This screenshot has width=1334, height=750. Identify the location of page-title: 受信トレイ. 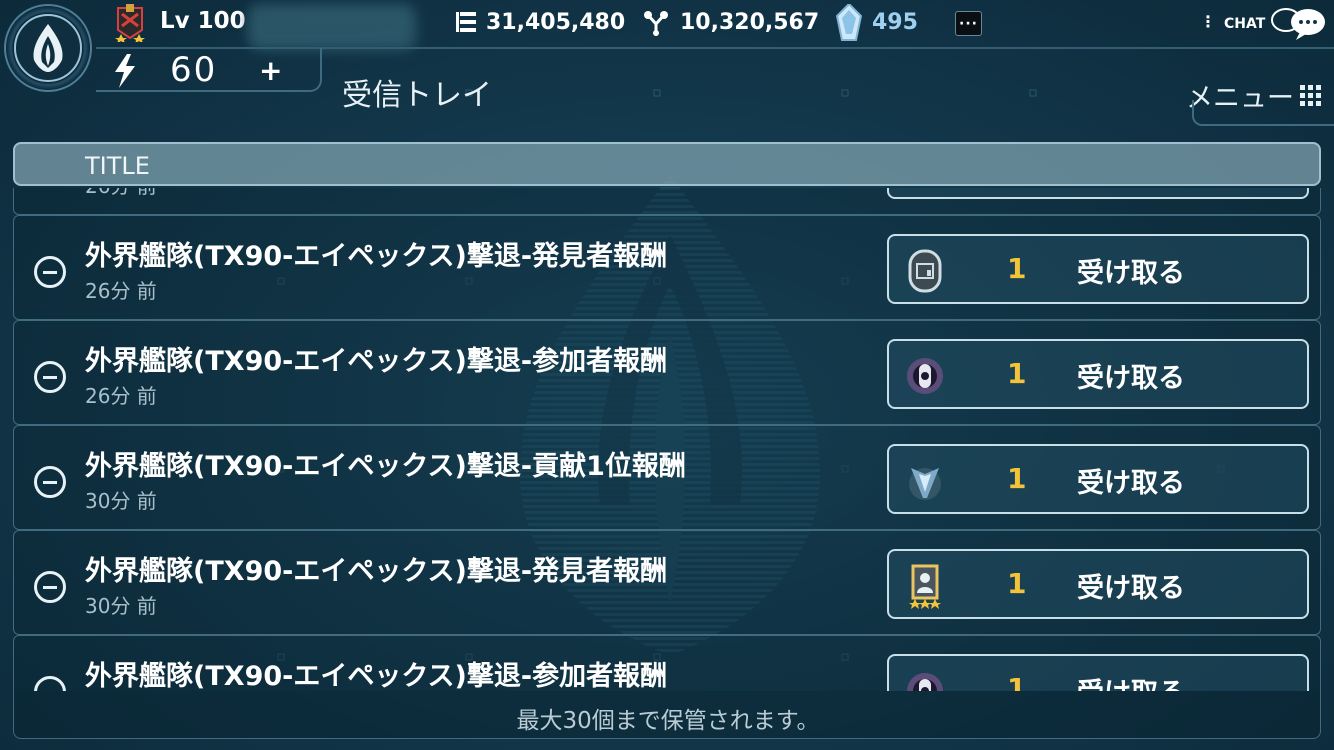
(417, 95).